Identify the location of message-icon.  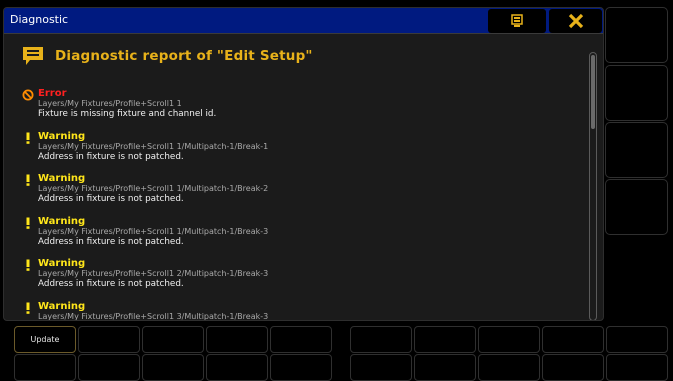
(33, 56).